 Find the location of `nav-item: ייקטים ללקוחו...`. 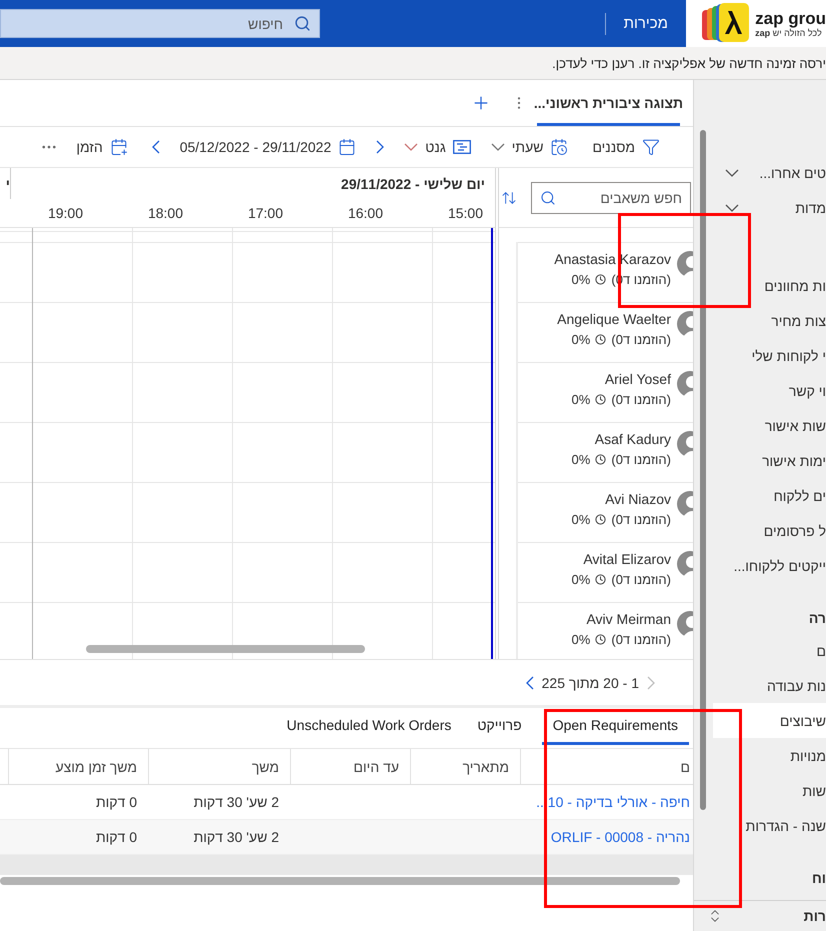

nav-item: ייקטים ללקוחו... is located at coordinates (760, 565).